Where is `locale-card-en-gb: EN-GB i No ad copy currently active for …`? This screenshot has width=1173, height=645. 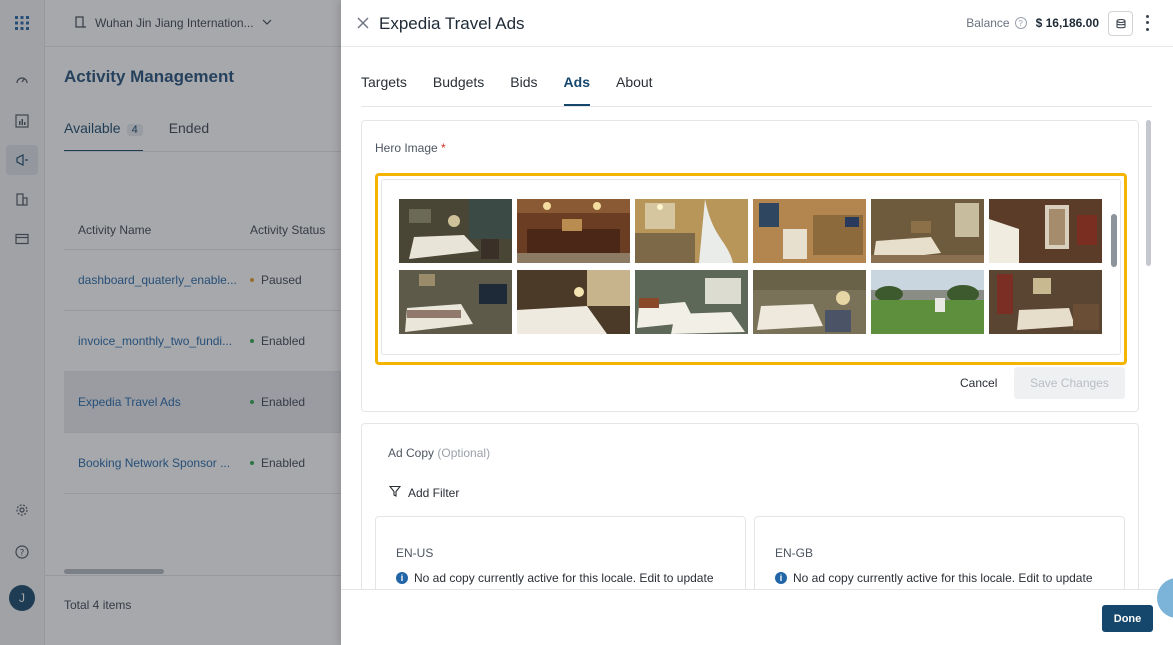 locale-card-en-gb: EN-GB i No ad copy currently active for … is located at coordinates (939, 556).